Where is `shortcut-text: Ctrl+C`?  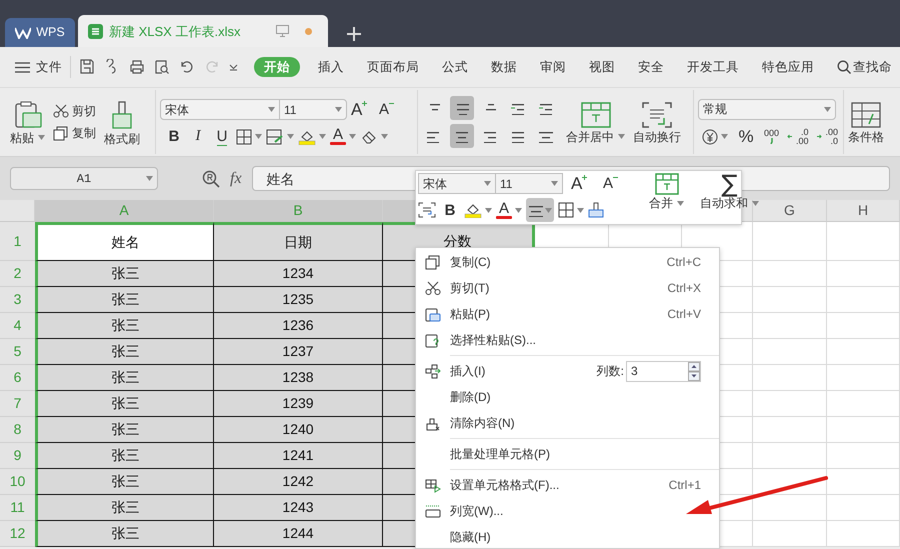 shortcut-text: Ctrl+C is located at coordinates (683, 262).